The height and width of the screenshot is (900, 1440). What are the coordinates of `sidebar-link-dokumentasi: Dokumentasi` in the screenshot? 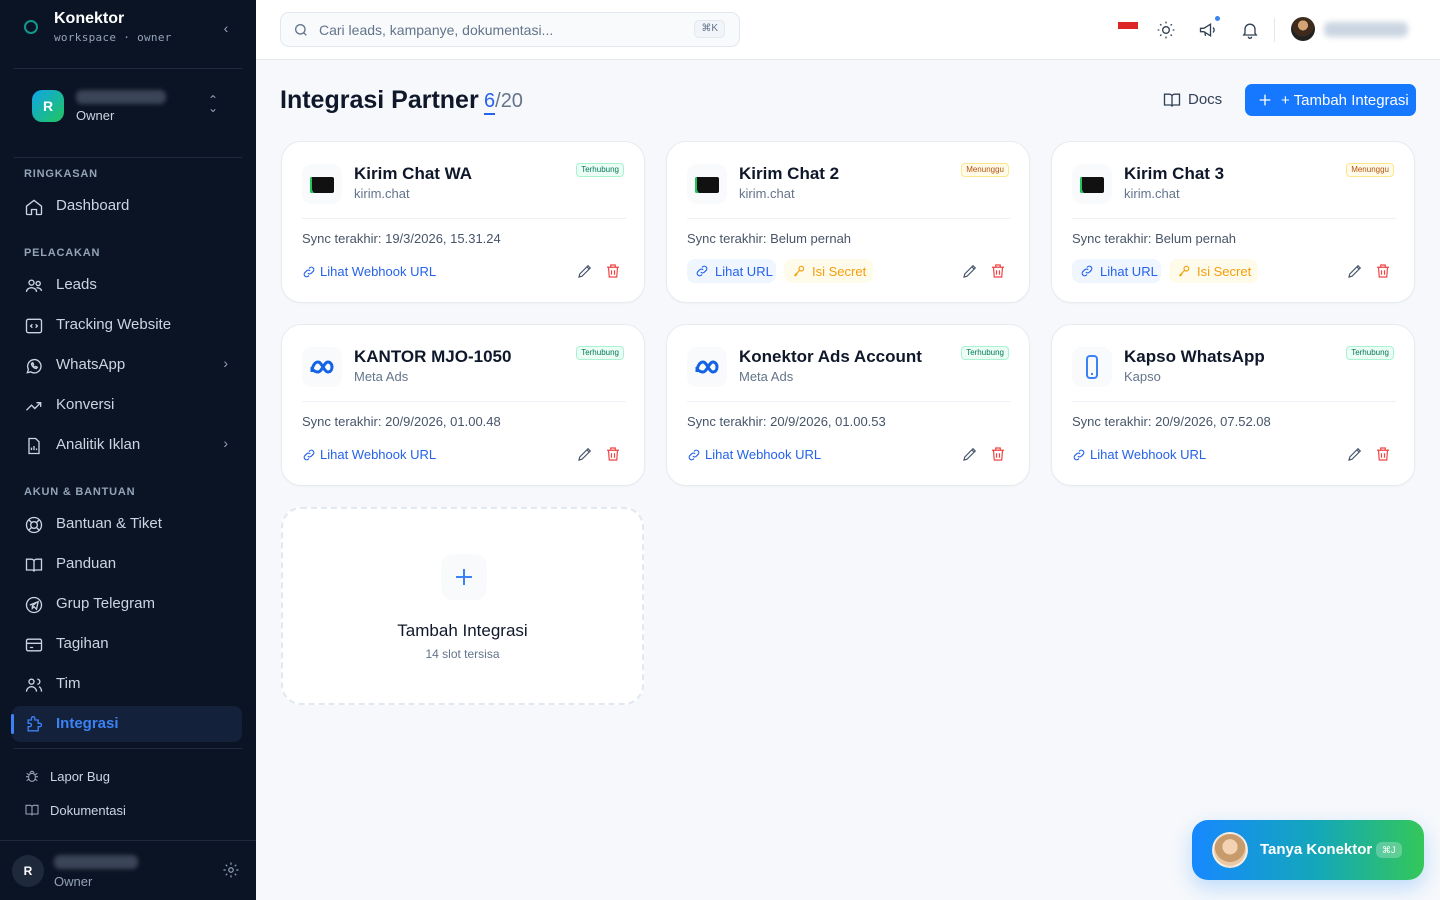 It's located at (124, 811).